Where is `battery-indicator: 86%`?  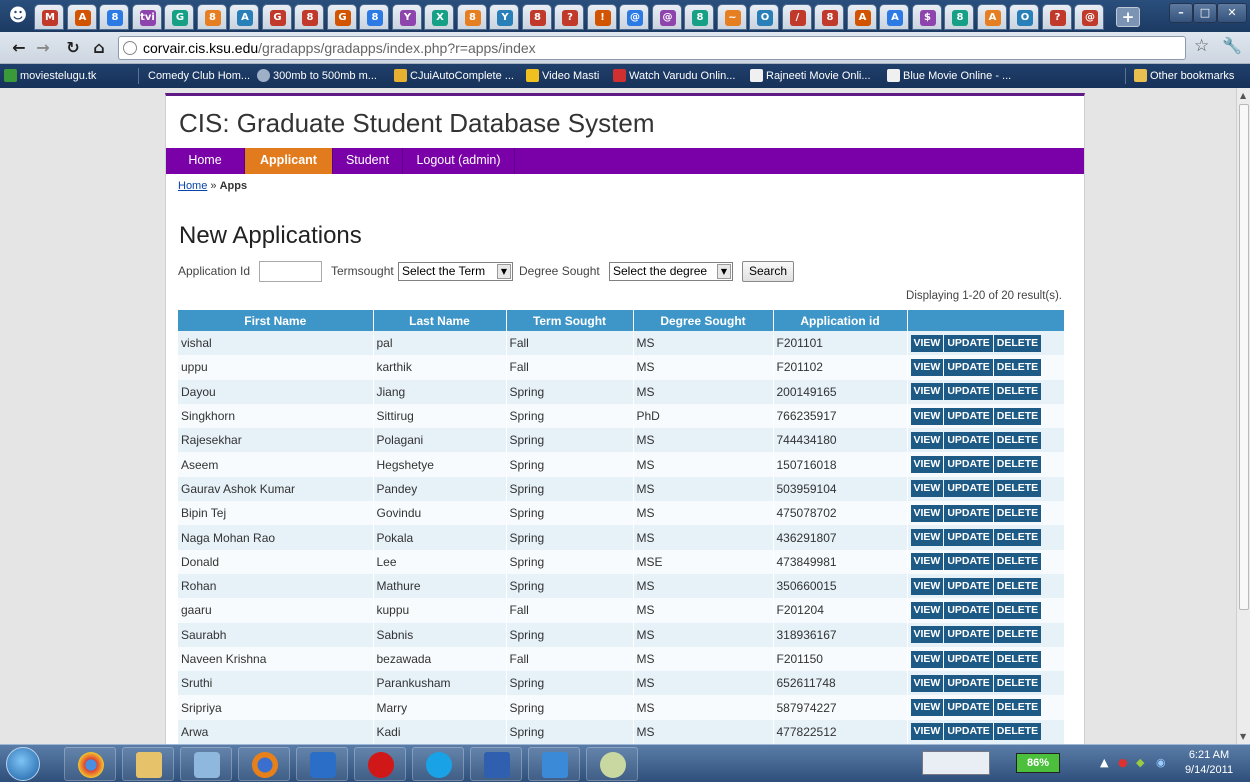
battery-indicator: 86% is located at coordinates (1038, 763).